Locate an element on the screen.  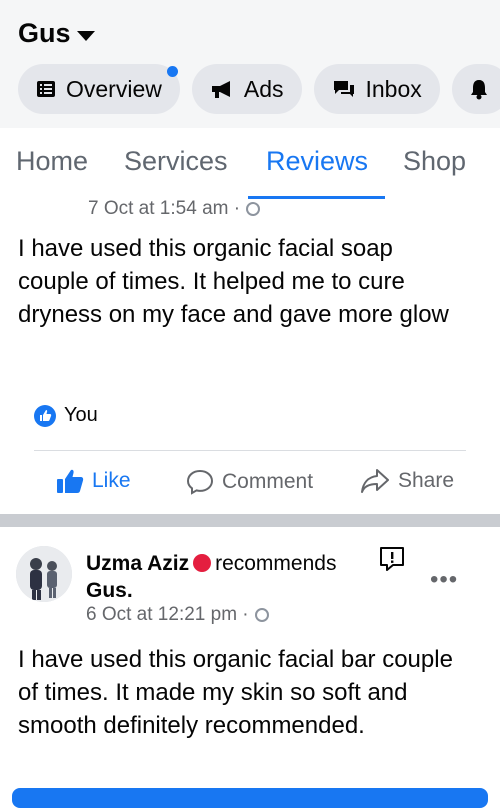
thumbs-up-icon is located at coordinates (70, 481).